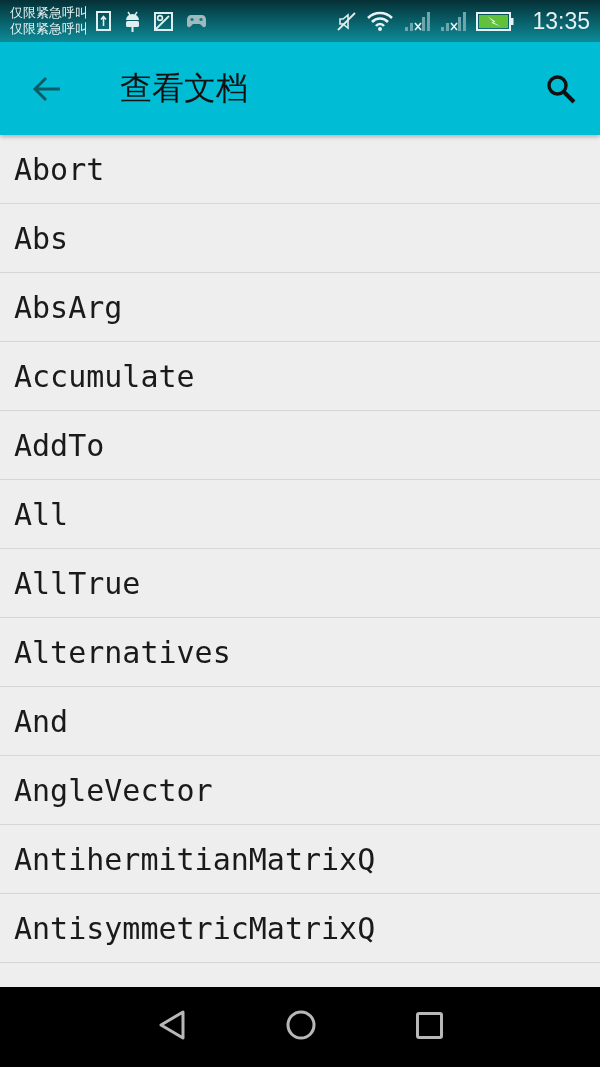 The height and width of the screenshot is (1067, 600). Describe the element at coordinates (561, 21) in the screenshot. I see `status-time: 13:35` at that location.